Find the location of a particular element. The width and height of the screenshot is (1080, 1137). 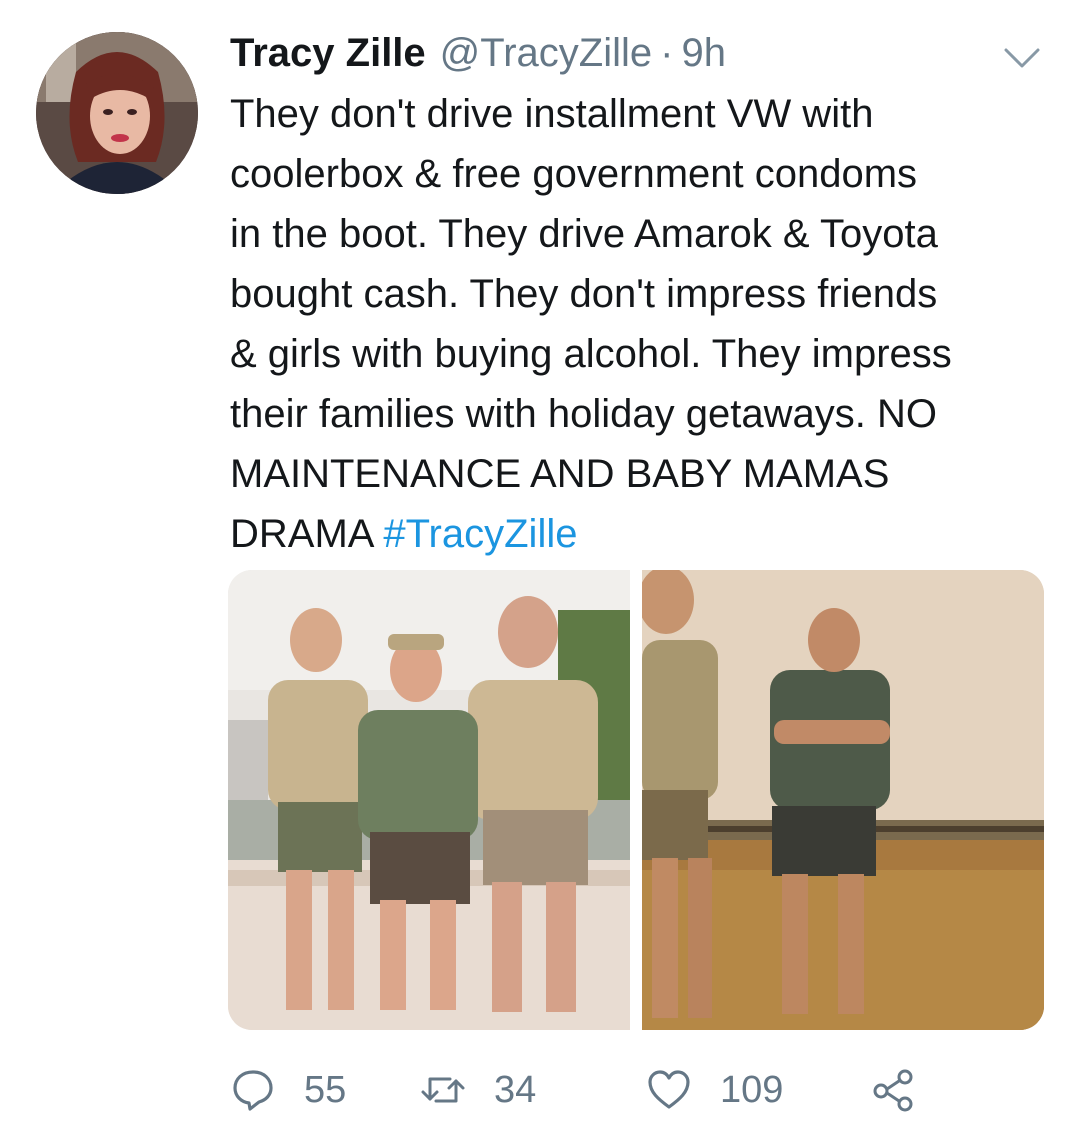

share-button is located at coordinates (893, 1090).